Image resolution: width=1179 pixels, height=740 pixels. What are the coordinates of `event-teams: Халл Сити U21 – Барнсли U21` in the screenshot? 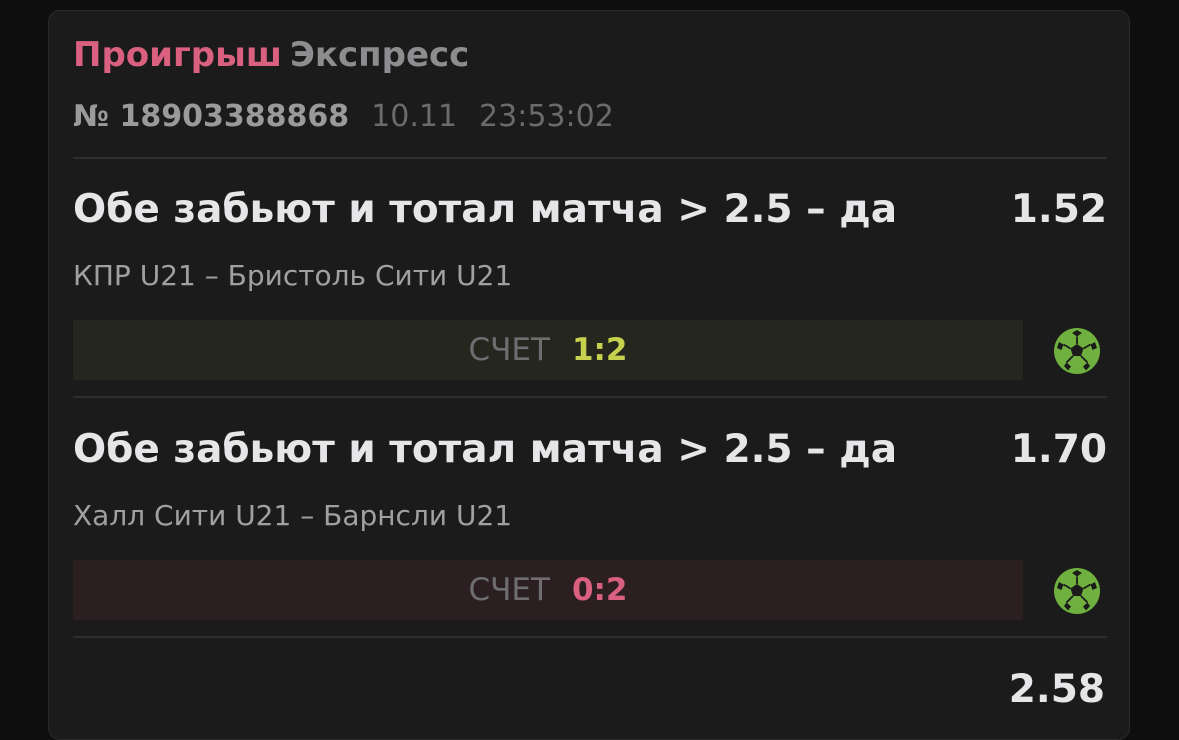 It's located at (293, 515).